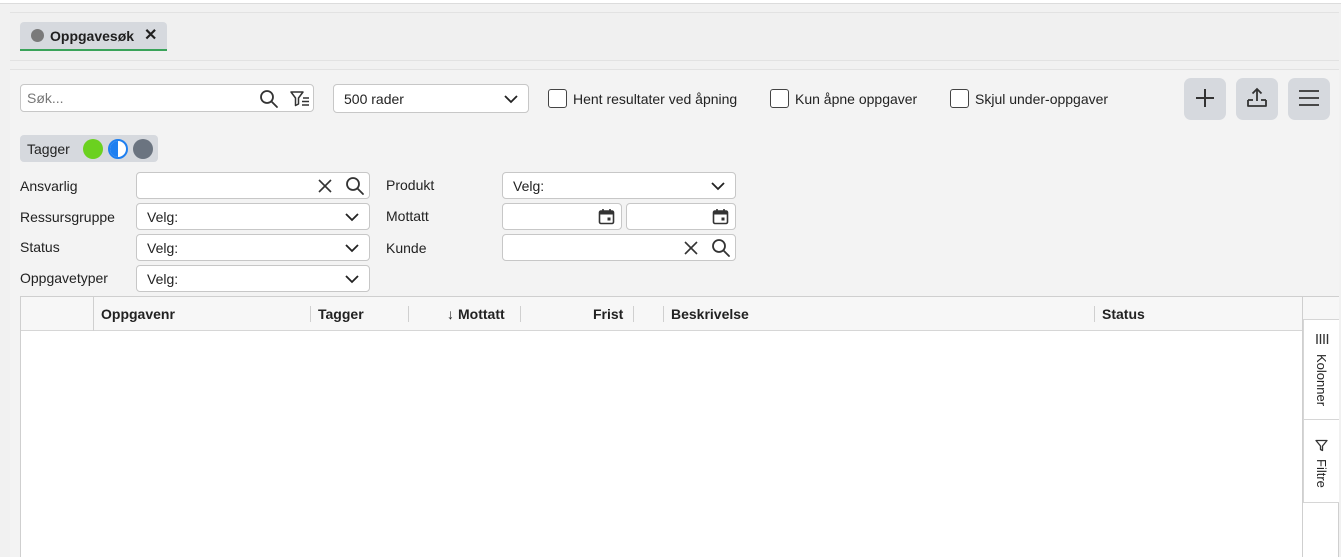  I want to click on column-label: Mottatt, so click(481, 314).